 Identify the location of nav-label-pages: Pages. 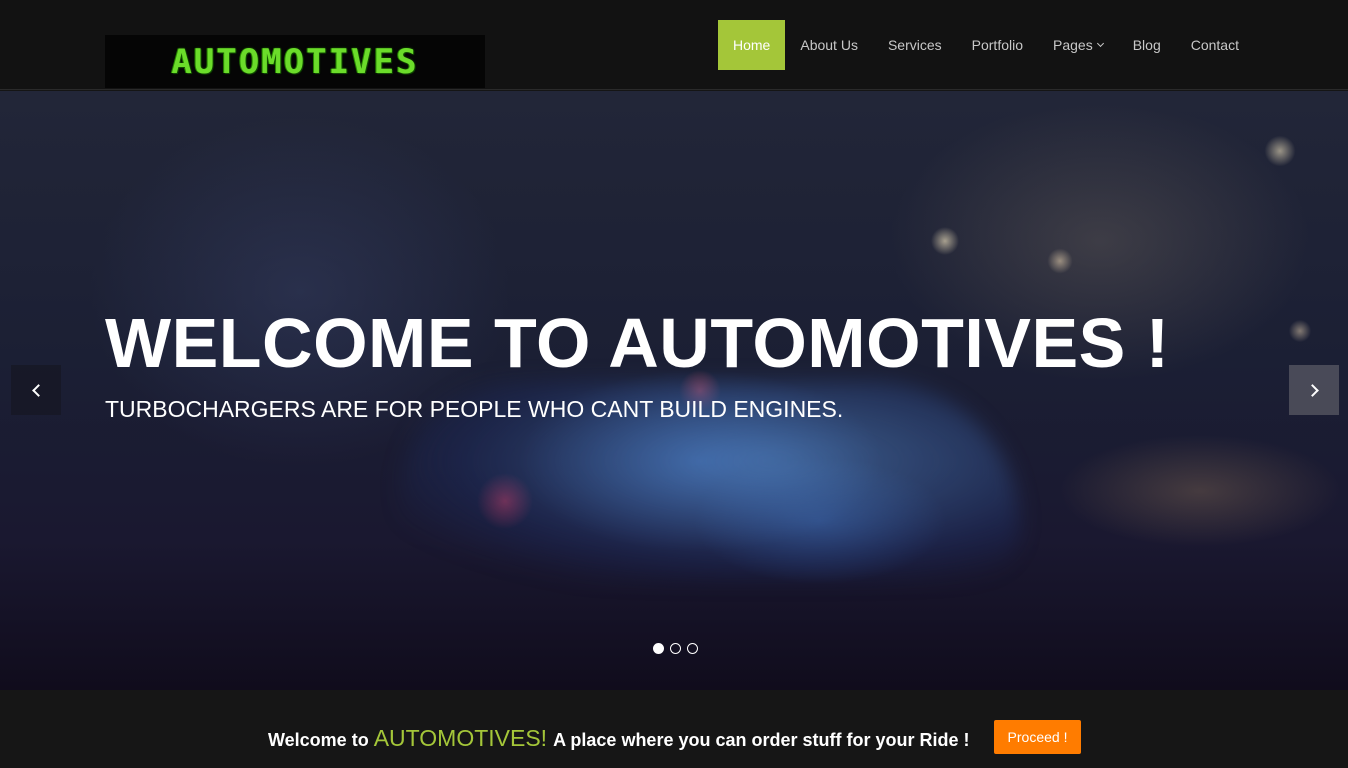
(1073, 45).